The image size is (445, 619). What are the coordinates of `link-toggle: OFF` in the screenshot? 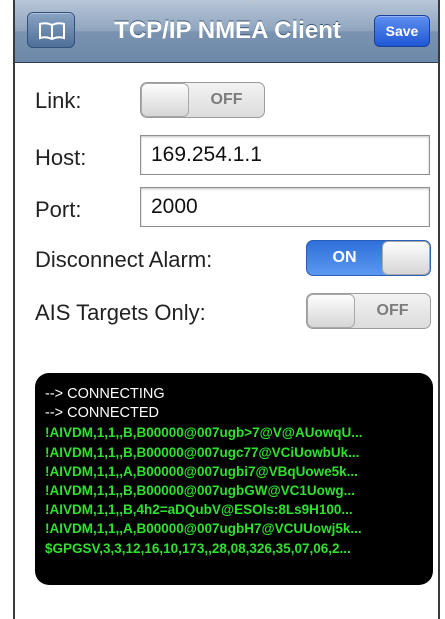 It's located at (202, 100).